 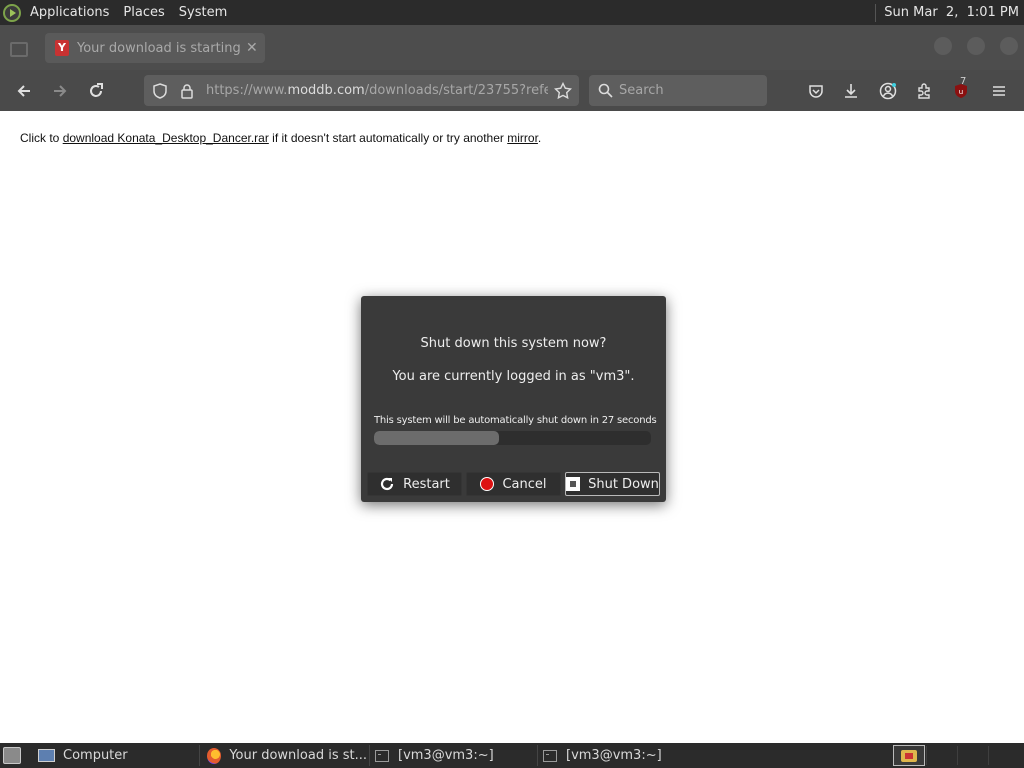 I want to click on applications-menu: Applications, so click(x=69, y=12).